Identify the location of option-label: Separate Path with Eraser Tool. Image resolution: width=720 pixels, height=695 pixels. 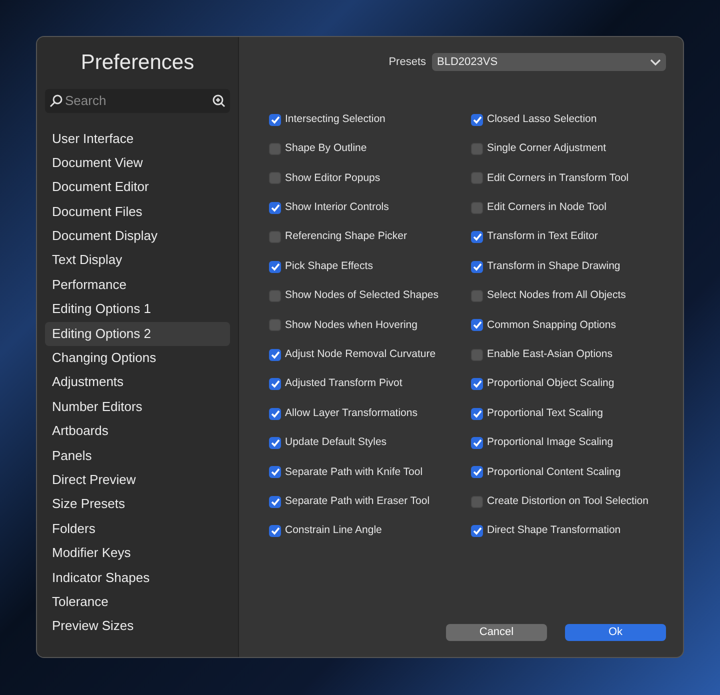
(357, 501).